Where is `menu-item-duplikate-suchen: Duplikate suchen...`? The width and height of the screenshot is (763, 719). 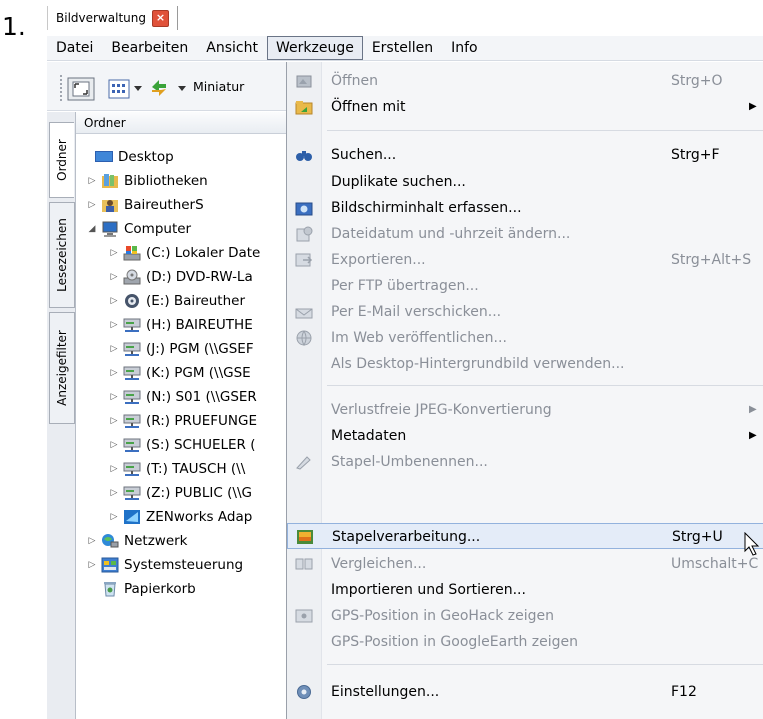 menu-item-duplikate-suchen: Duplikate suchen... is located at coordinates (525, 182).